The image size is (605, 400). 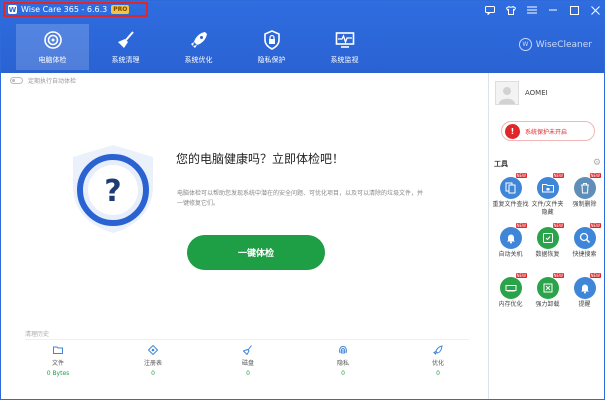 What do you see at coordinates (574, 10) in the screenshot?
I see `maximize-icon` at bounding box center [574, 10].